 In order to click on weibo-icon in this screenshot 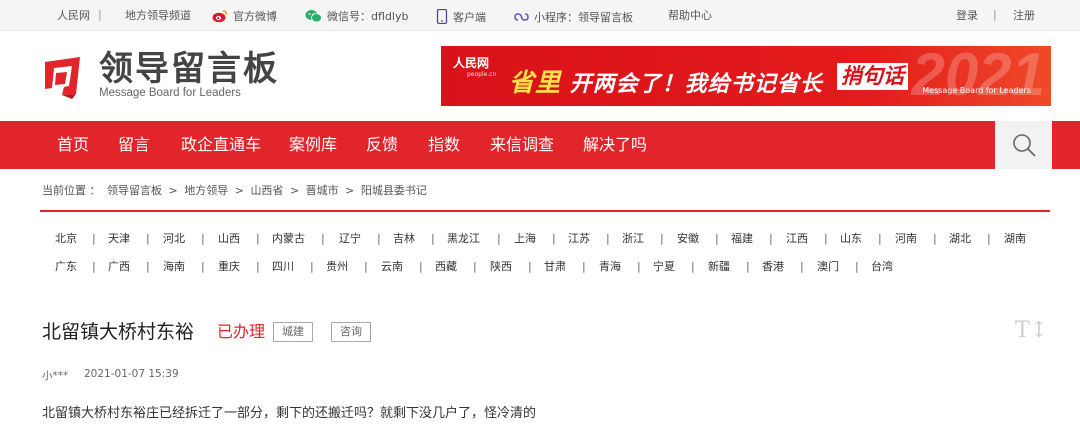, I will do `click(220, 16)`.